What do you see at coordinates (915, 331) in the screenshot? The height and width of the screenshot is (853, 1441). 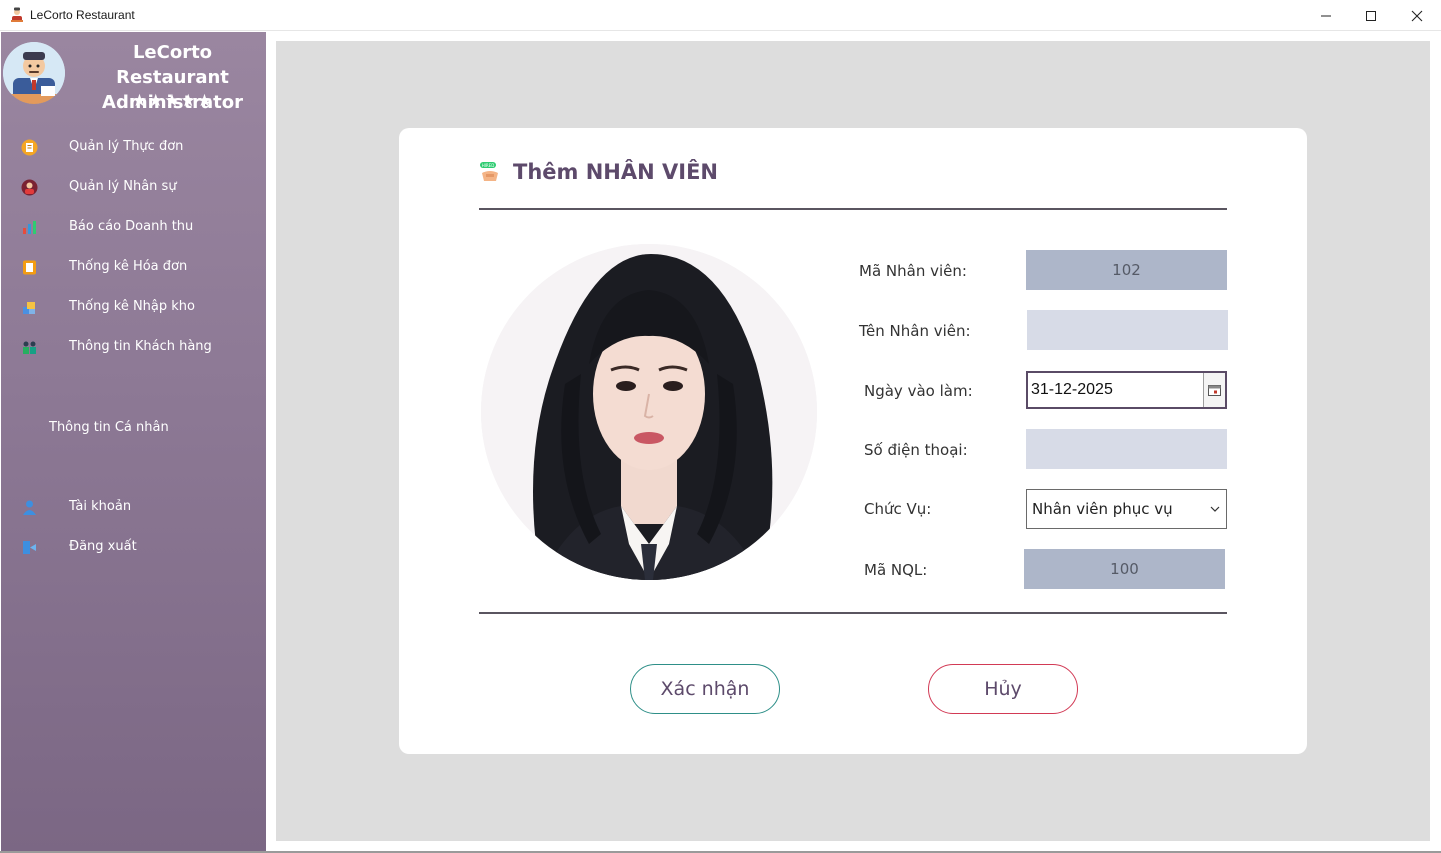 I see `employee-name-label: Tên Nhân viên:` at bounding box center [915, 331].